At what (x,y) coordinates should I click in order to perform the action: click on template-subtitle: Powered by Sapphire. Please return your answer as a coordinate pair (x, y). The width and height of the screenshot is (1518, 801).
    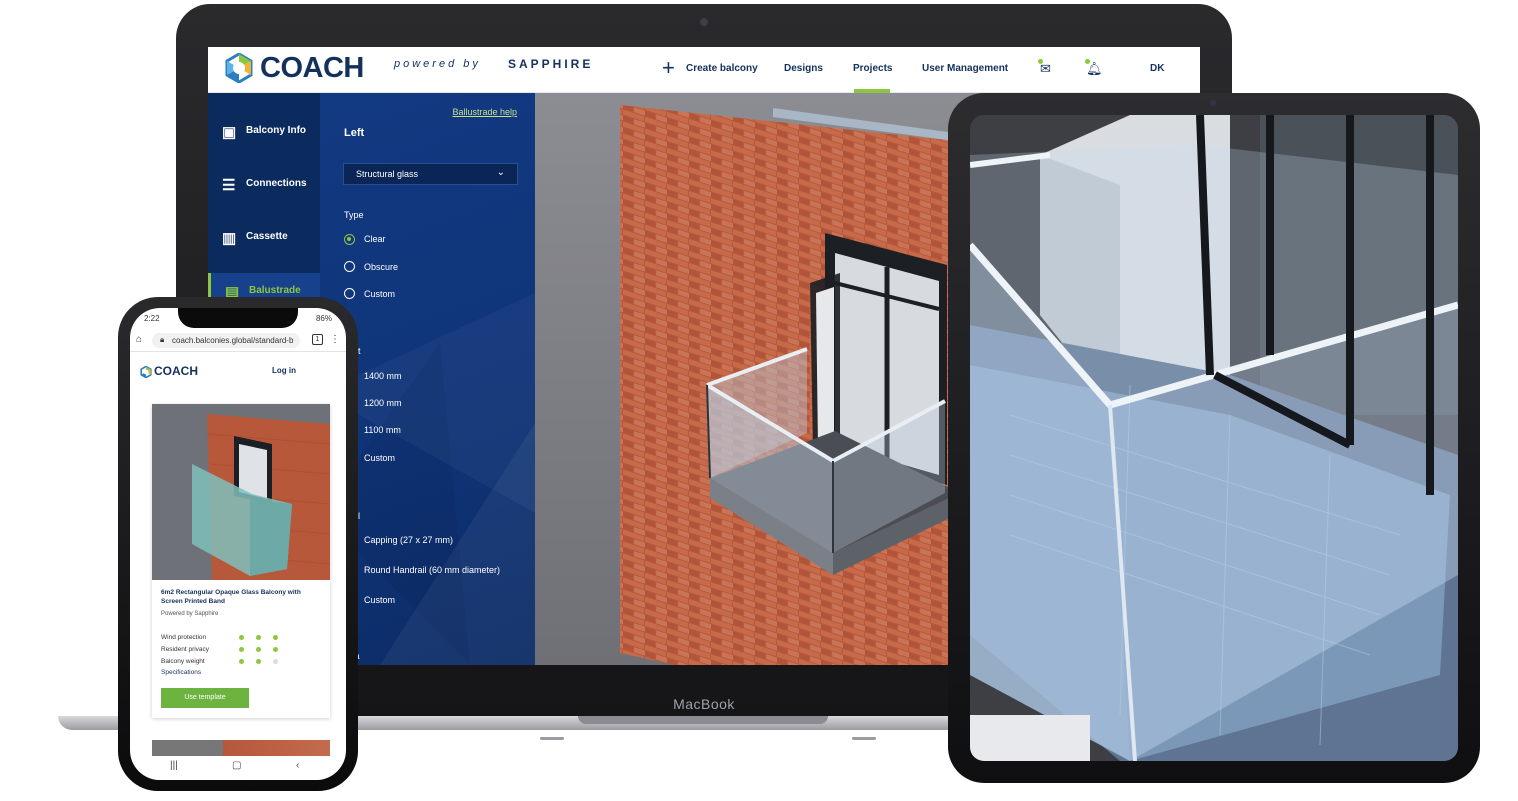
    Looking at the image, I should click on (190, 614).